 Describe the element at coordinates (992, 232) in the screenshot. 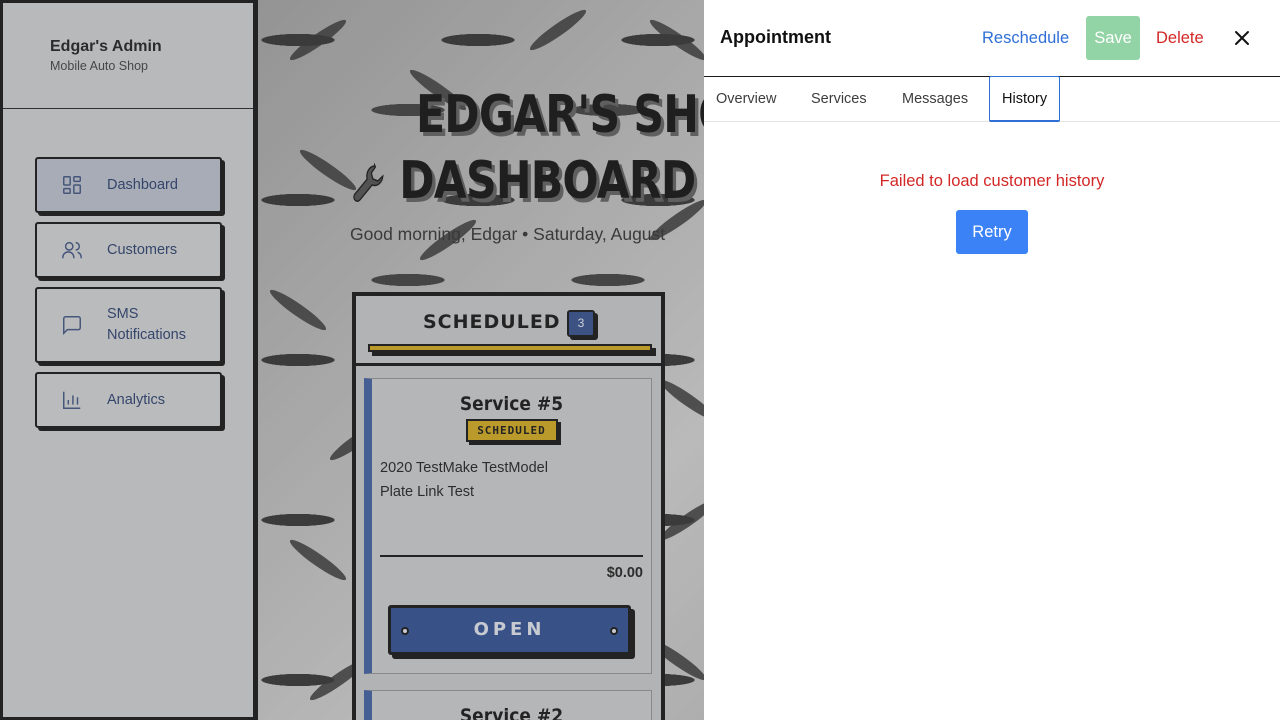

I see `retry-button: Retry` at that location.